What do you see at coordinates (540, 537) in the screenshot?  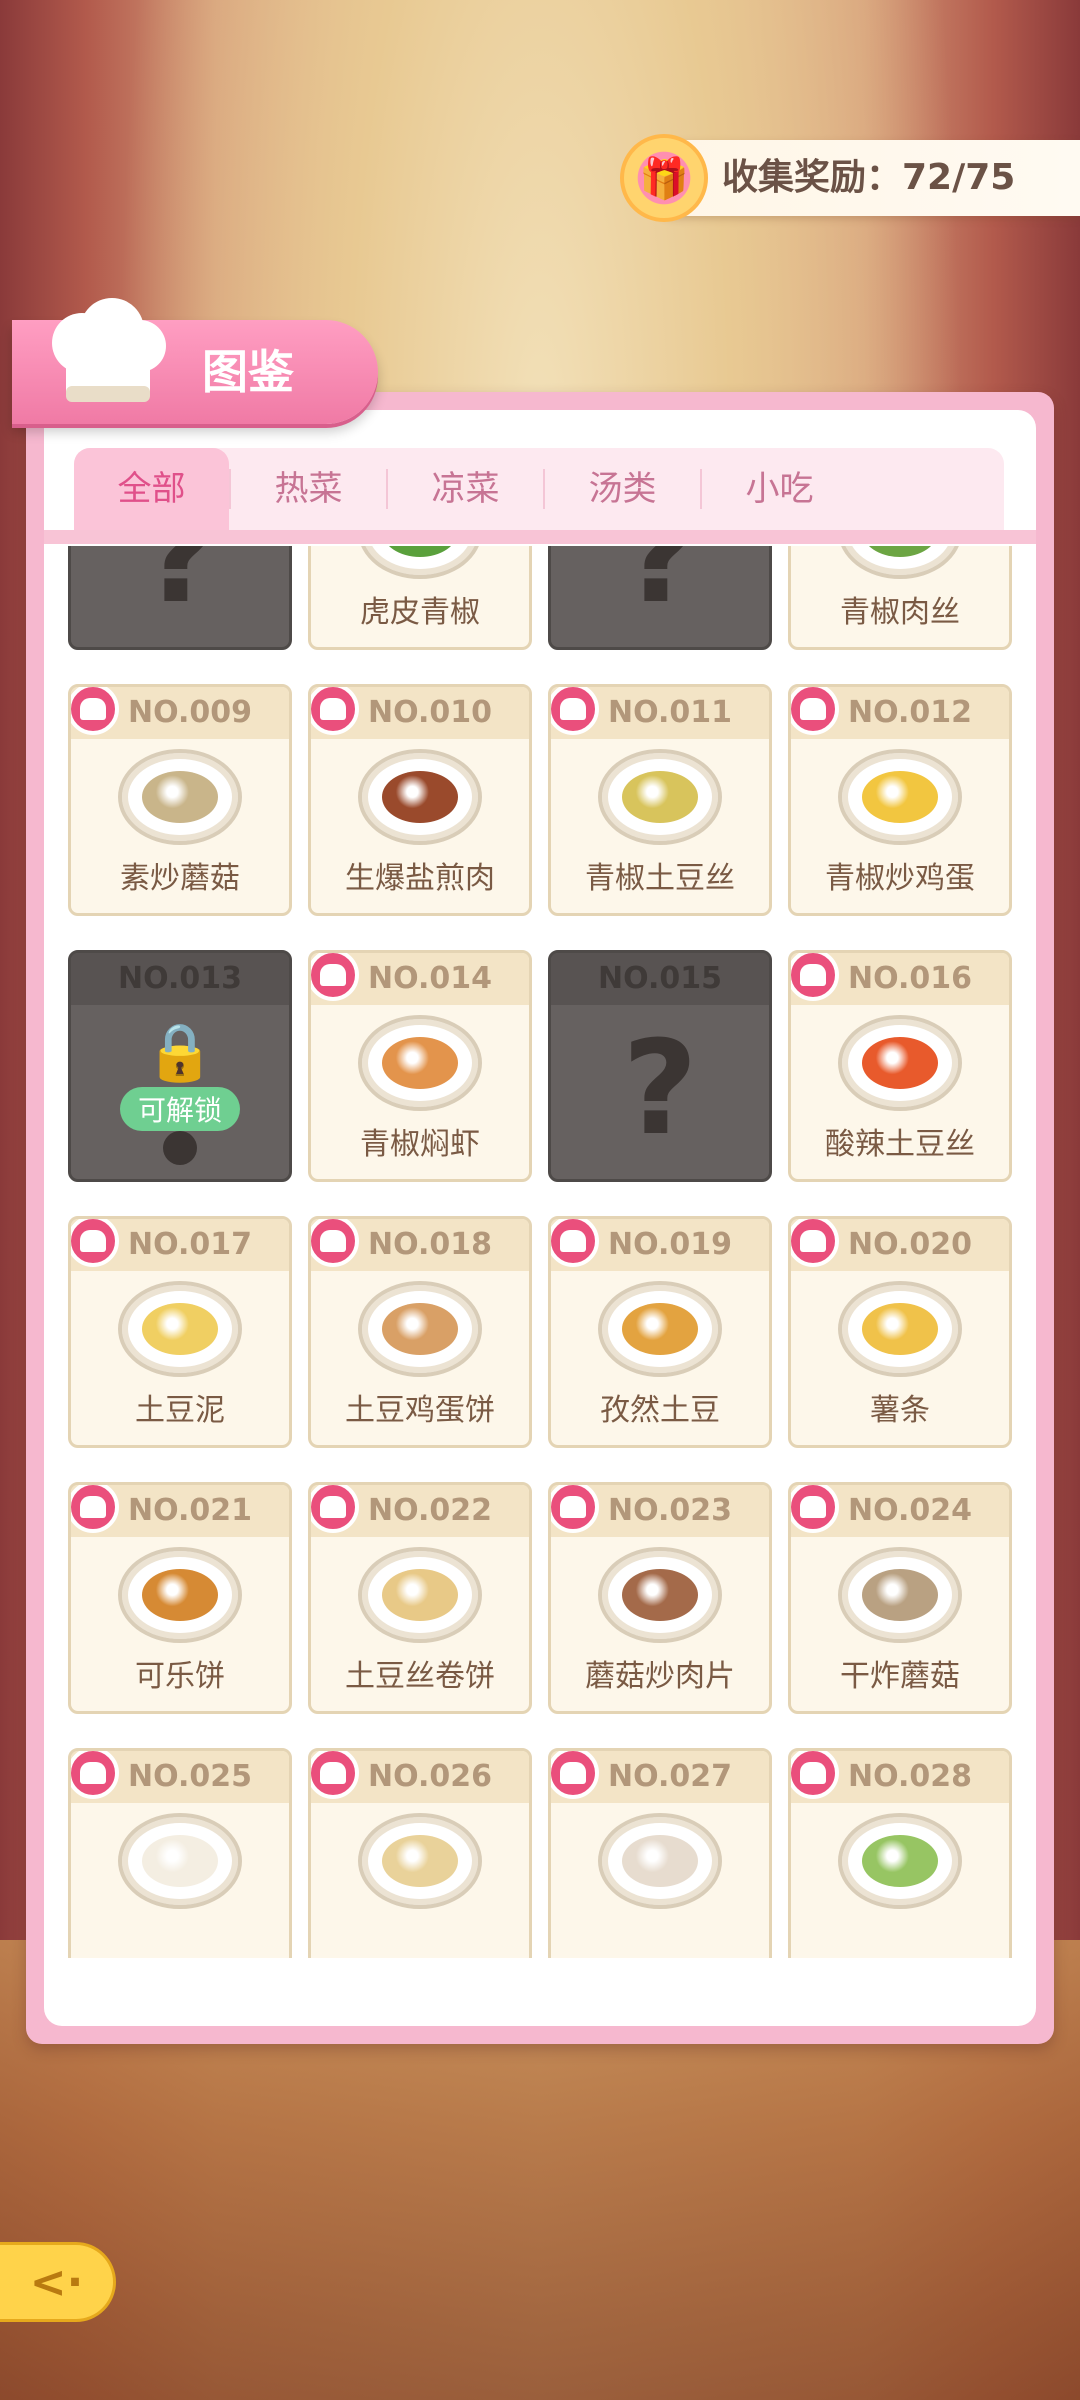 I see `tabs-underline` at bounding box center [540, 537].